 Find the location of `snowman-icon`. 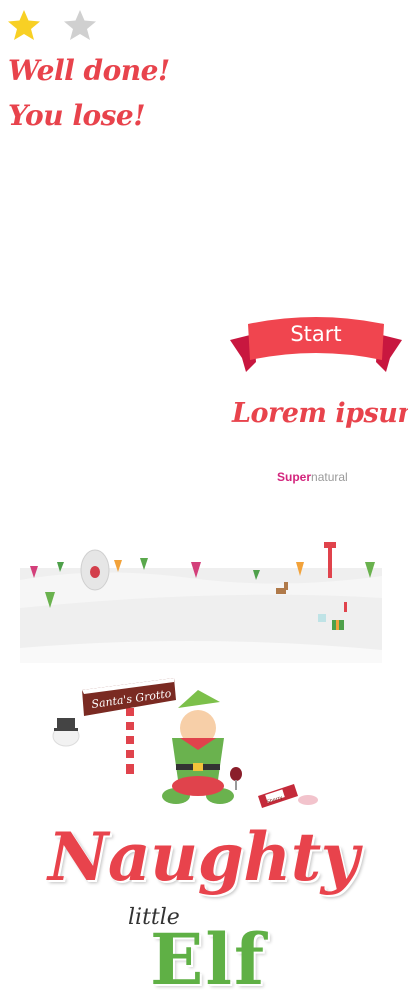

snowman-icon is located at coordinates (66, 732).